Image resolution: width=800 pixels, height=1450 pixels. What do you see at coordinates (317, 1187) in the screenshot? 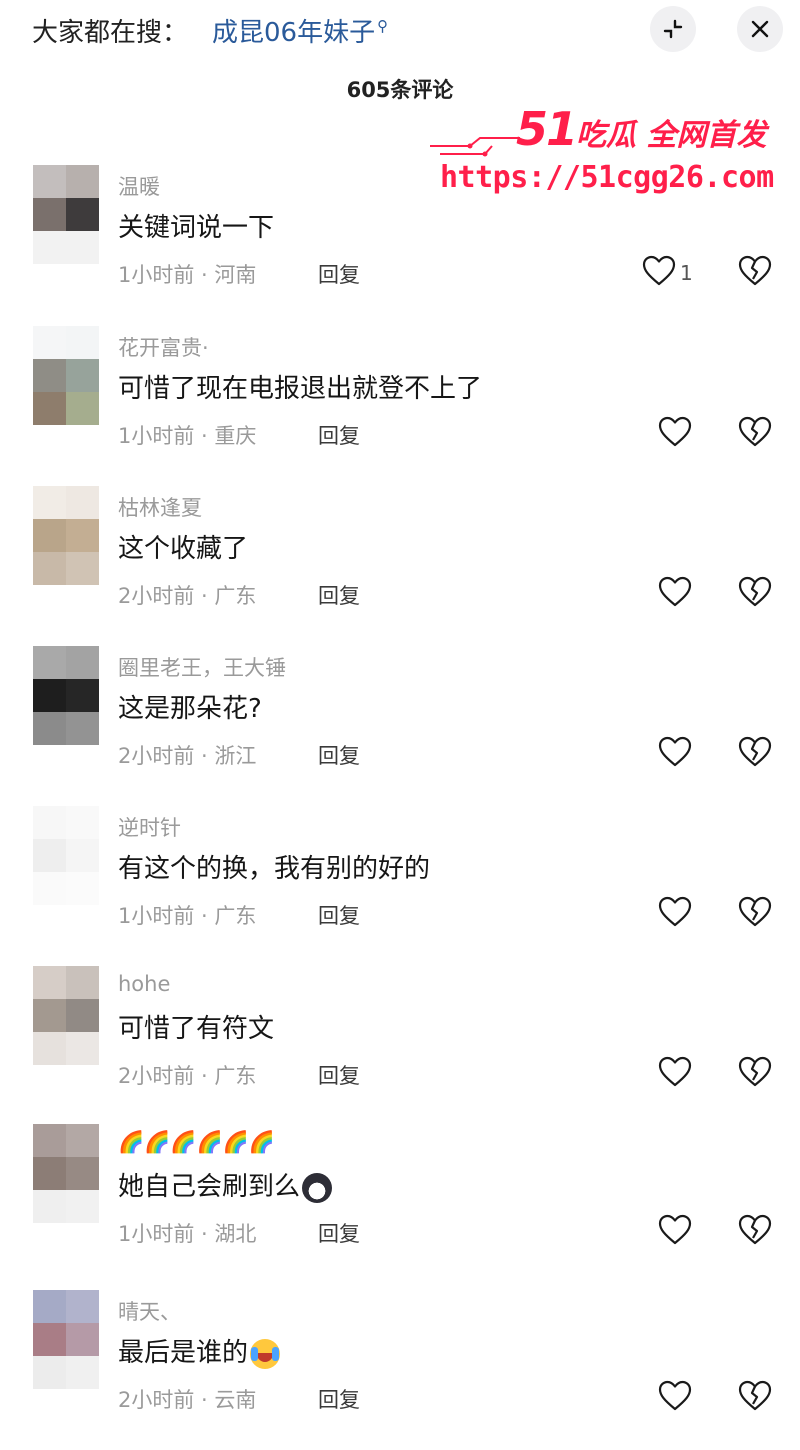
I see `husky-emoji-icon` at bounding box center [317, 1187].